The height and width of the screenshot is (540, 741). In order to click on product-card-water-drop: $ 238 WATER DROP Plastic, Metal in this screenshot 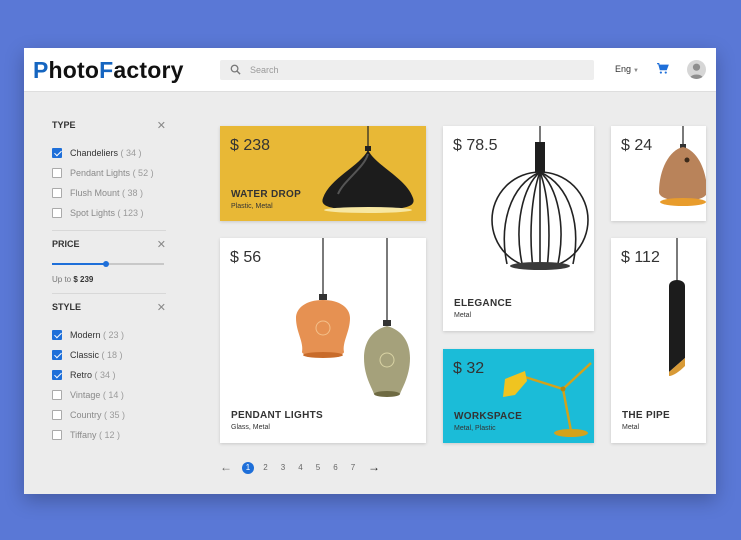, I will do `click(323, 173)`.